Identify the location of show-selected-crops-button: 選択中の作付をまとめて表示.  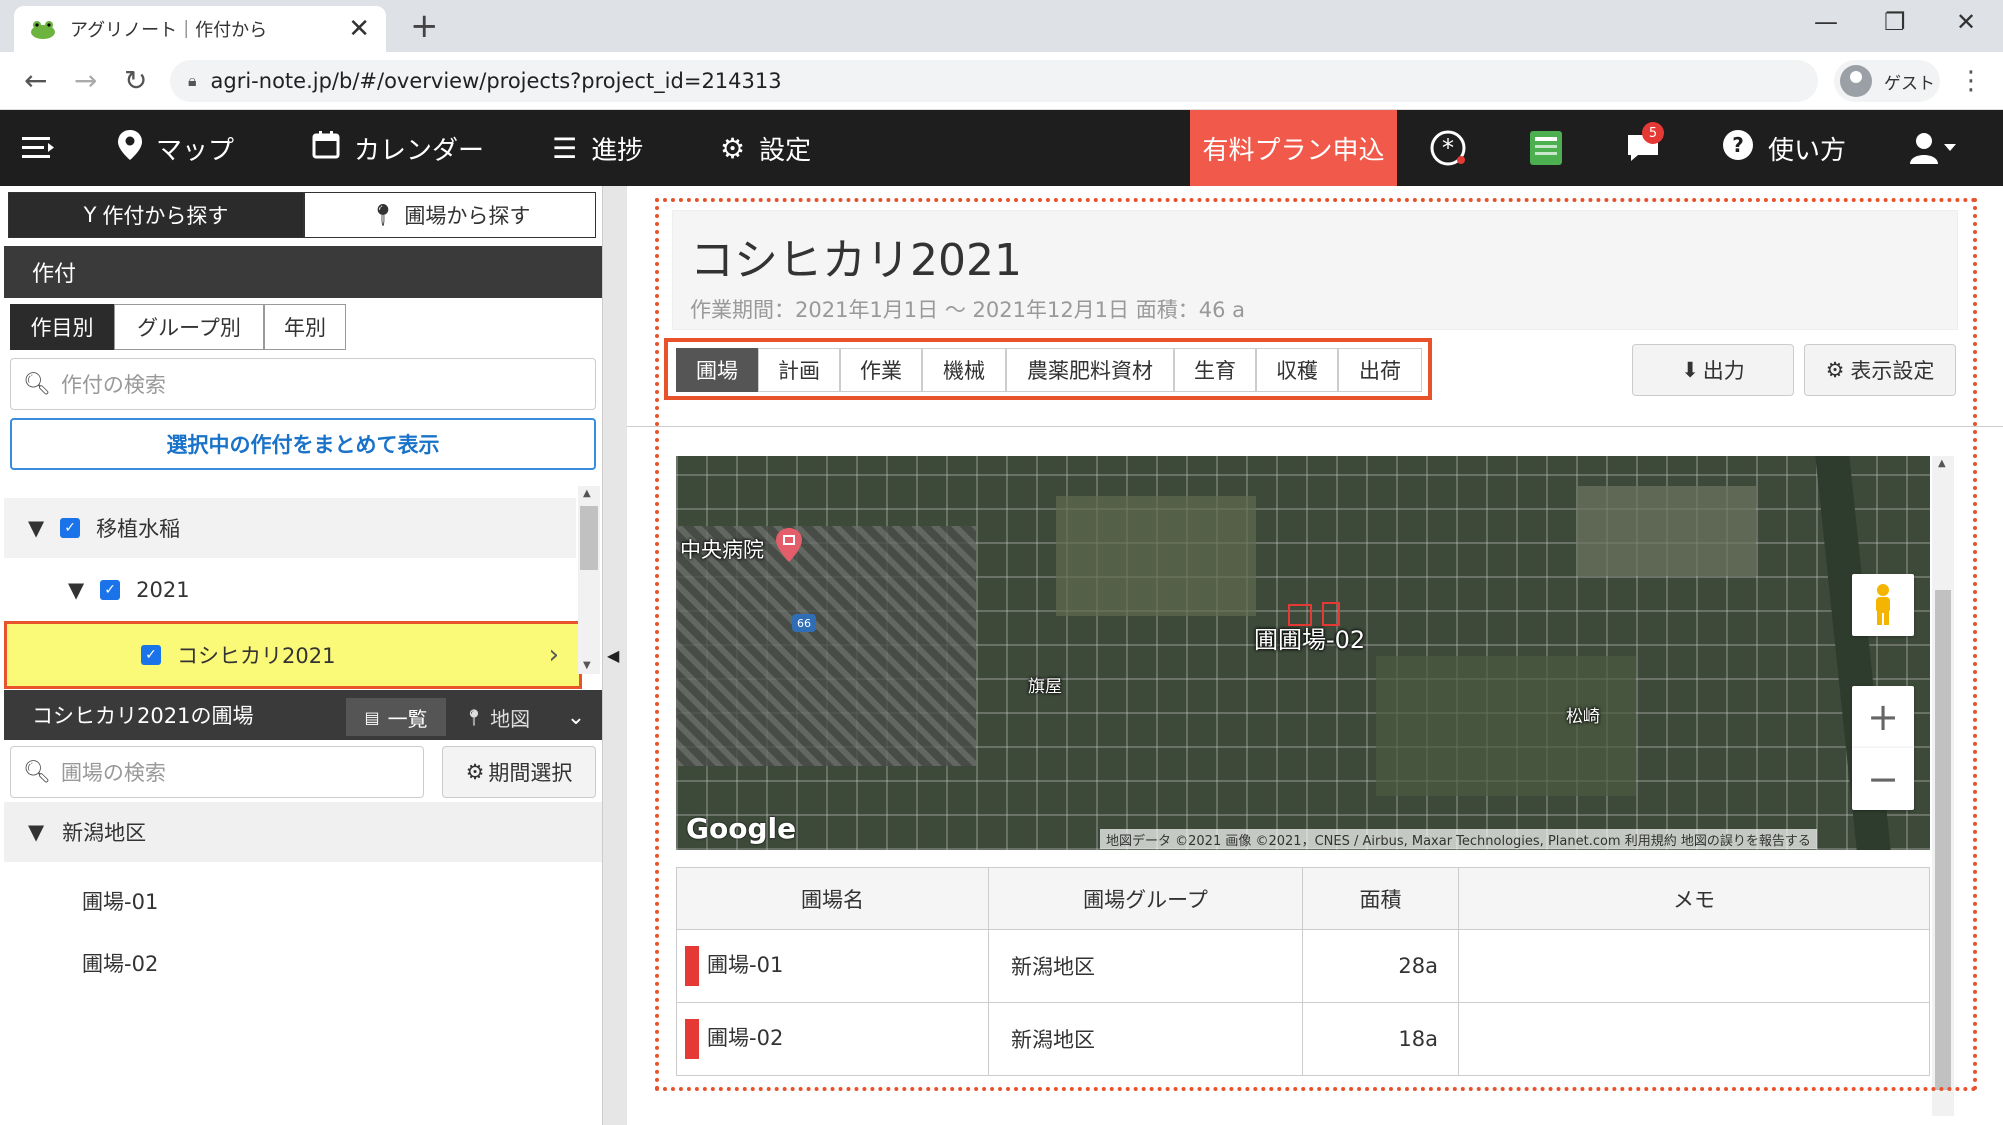
(303, 444).